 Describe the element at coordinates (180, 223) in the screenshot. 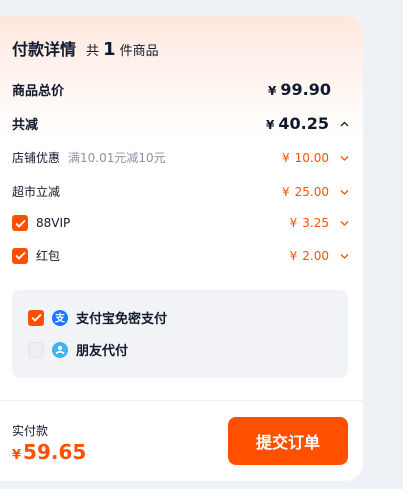

I see `discount-row-88vip: 88VIP ¥3.25` at that location.